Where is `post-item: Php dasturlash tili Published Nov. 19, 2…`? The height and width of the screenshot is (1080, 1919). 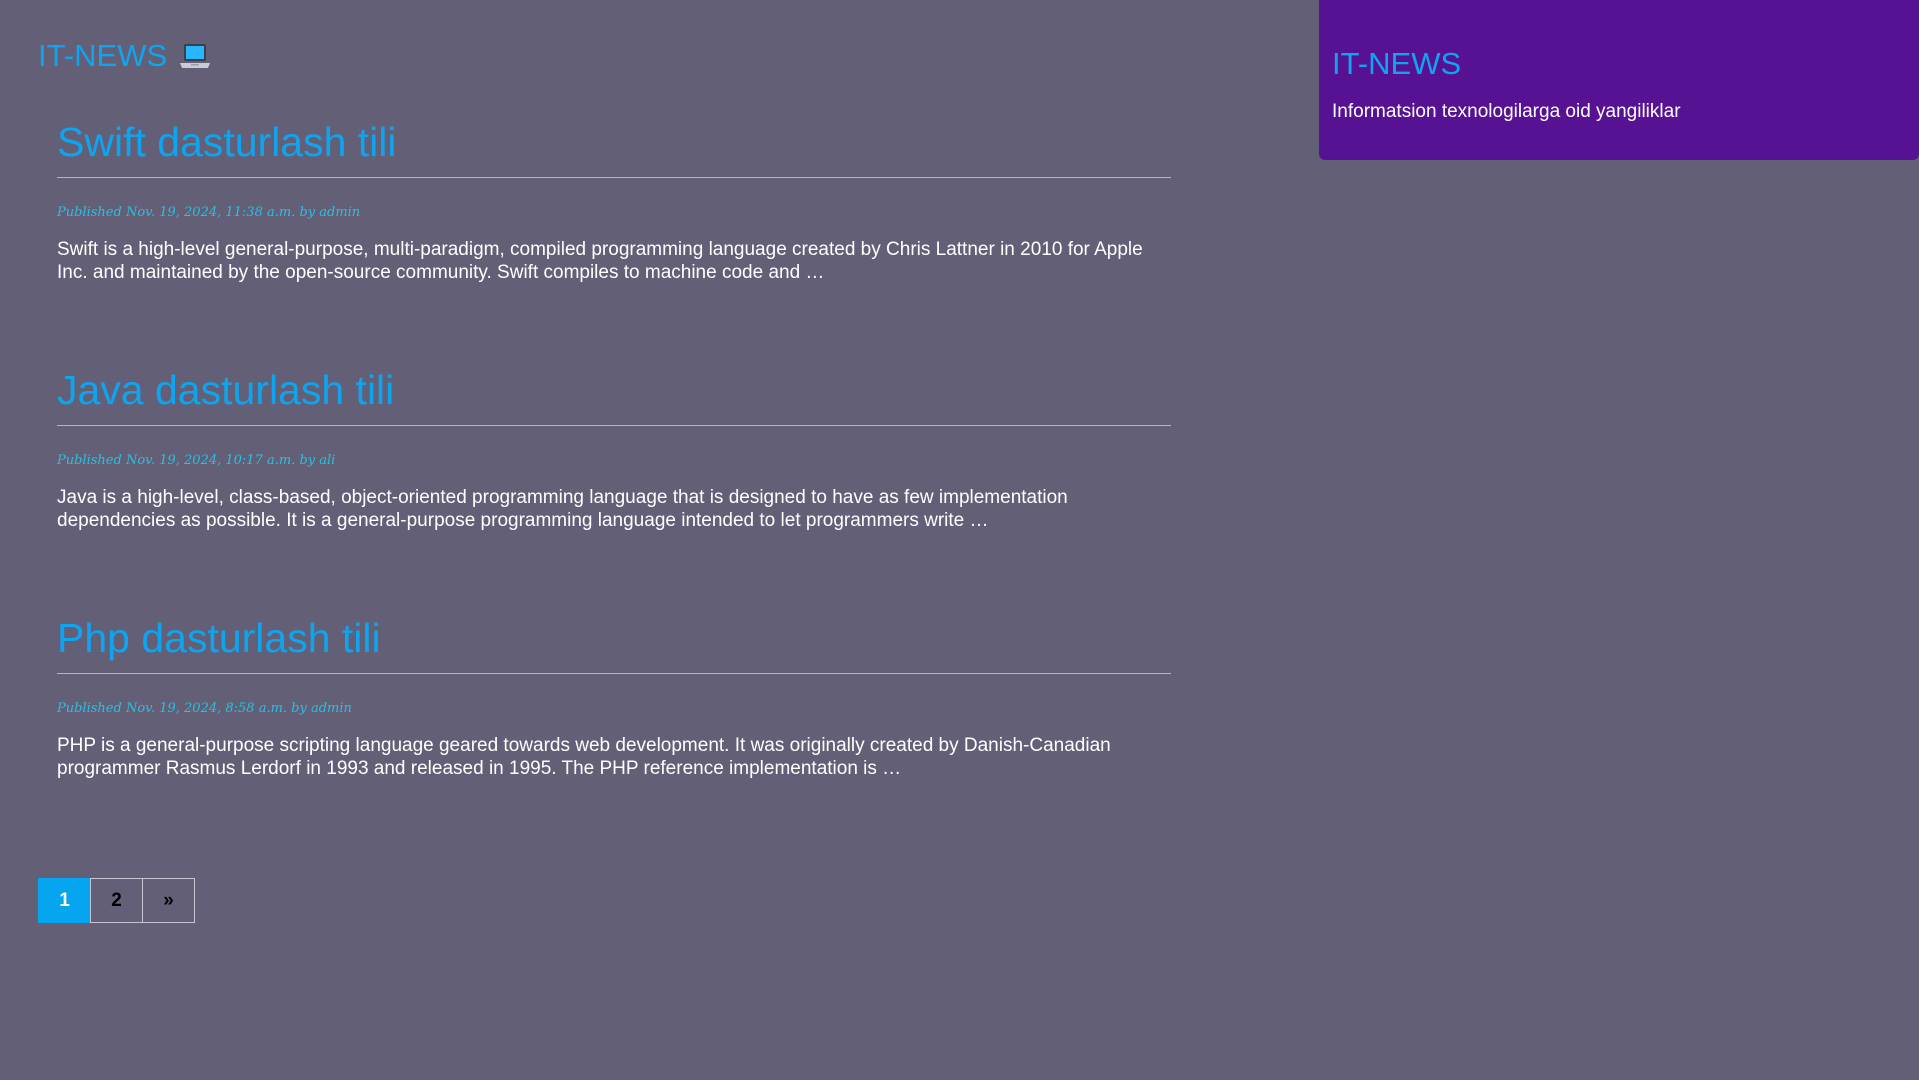
post-item: Php dasturlash tili Published Nov. 19, 2… is located at coordinates (614, 738).